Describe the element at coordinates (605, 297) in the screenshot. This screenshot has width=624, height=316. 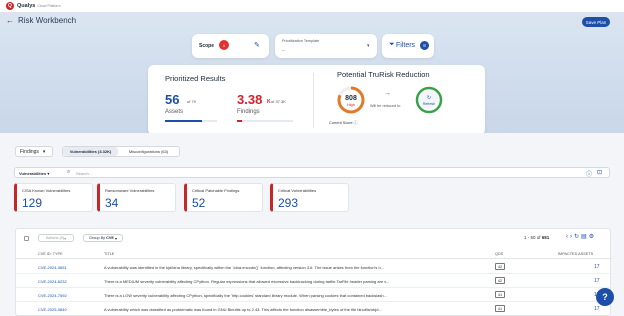
I see `help-button: ?` at that location.